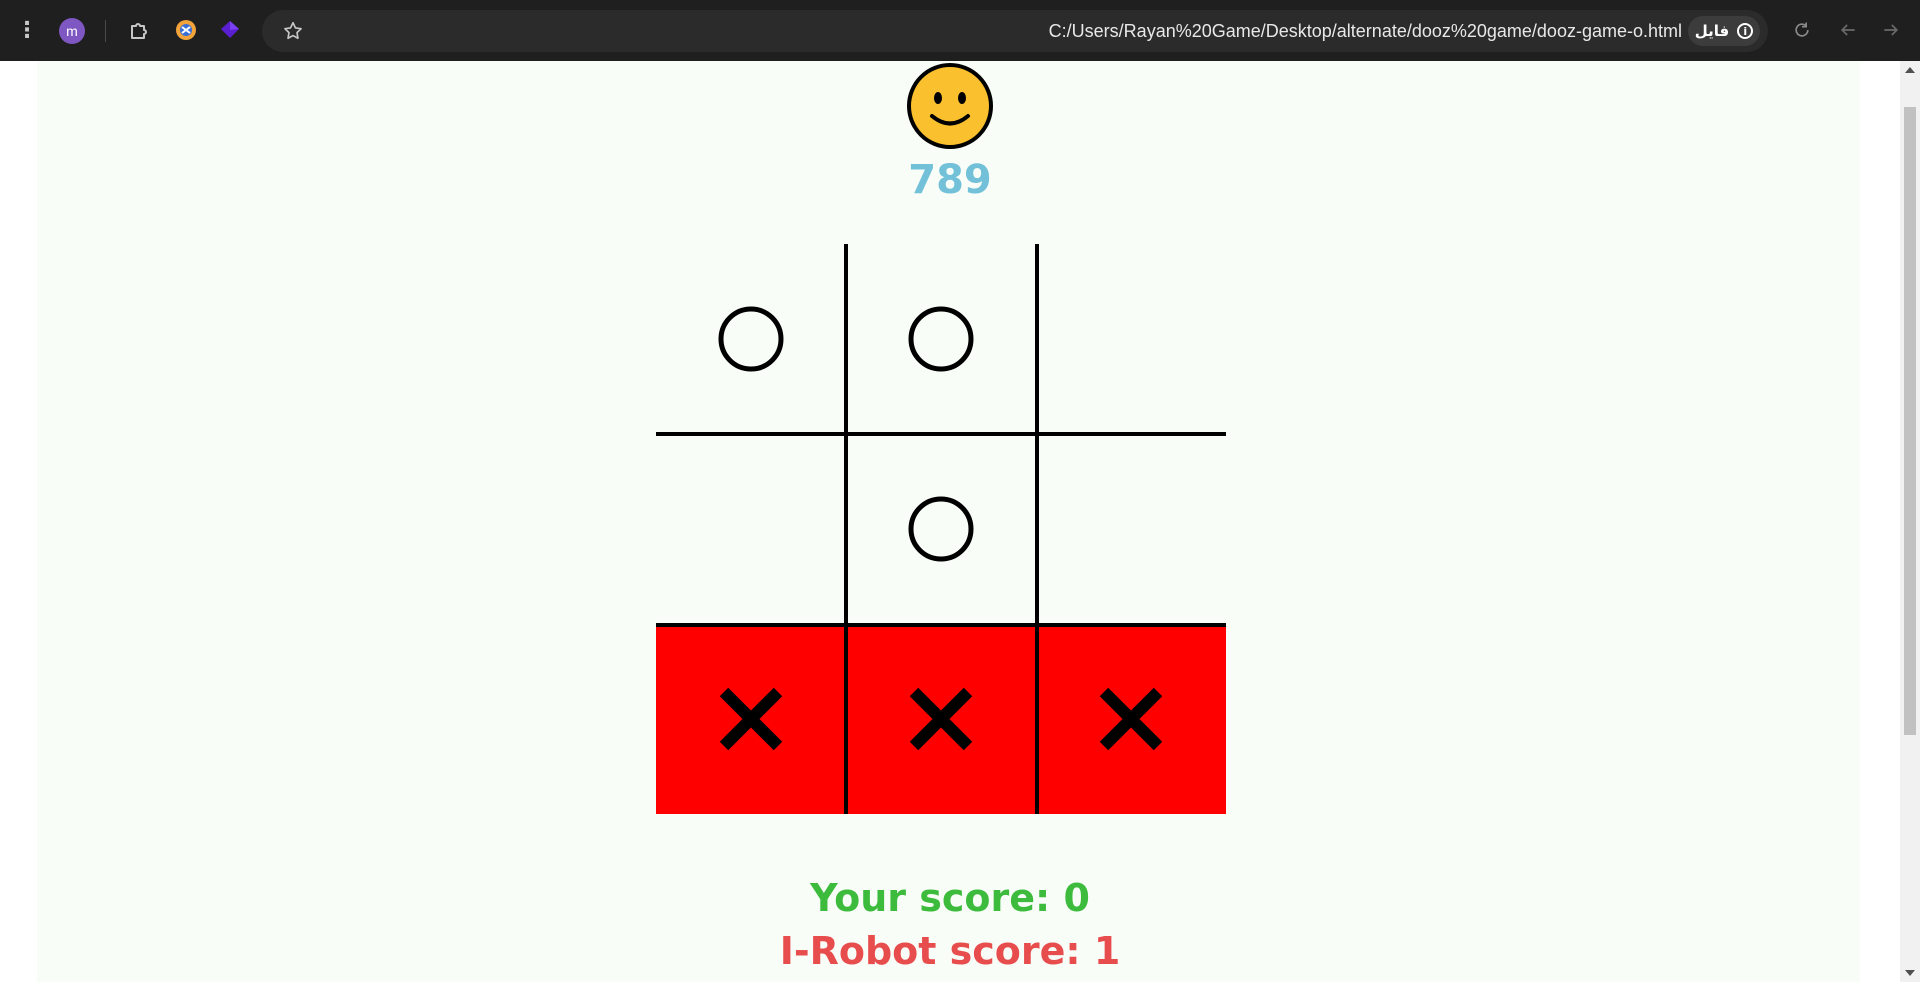 The width and height of the screenshot is (1920, 982). What do you see at coordinates (293, 31) in the screenshot?
I see `bookmark-star-icon` at bounding box center [293, 31].